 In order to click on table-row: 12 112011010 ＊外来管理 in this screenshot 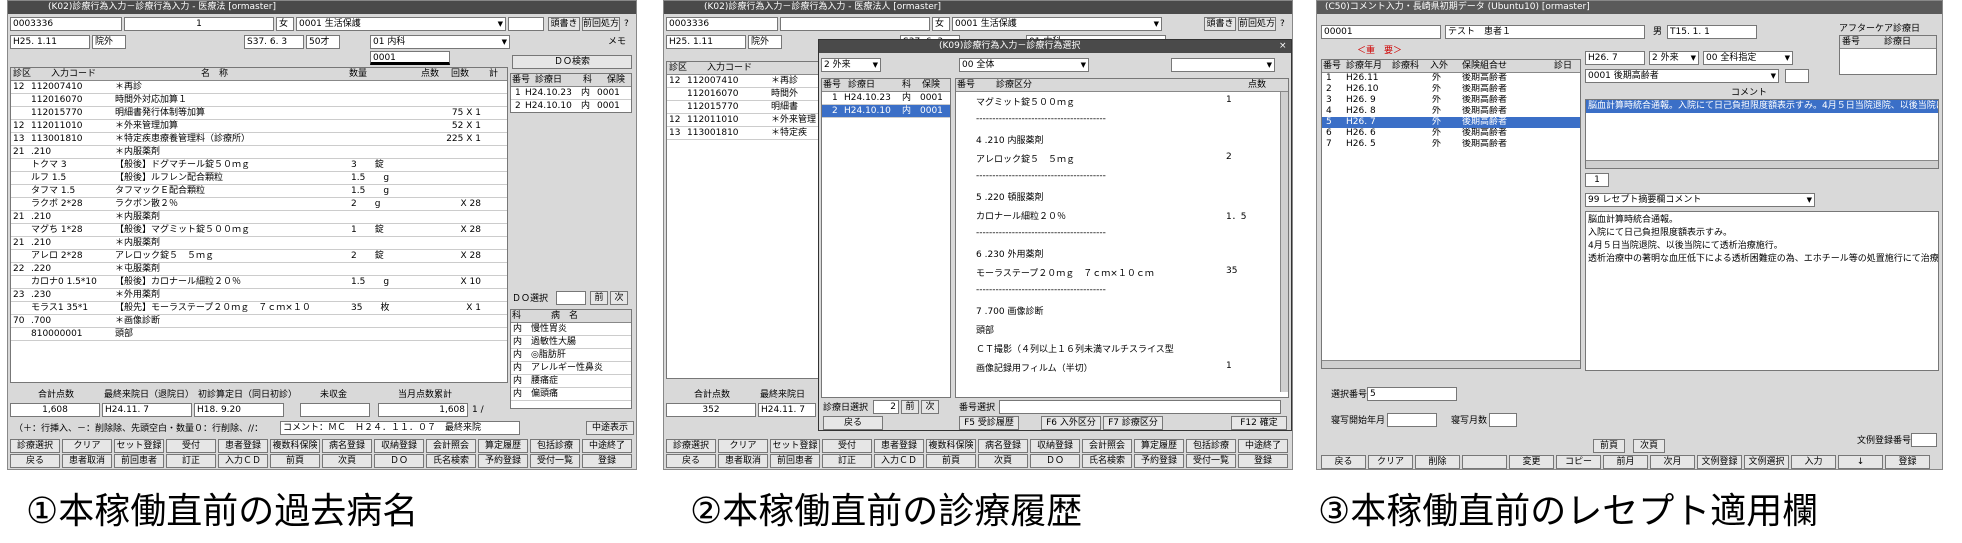, I will do `click(746, 120)`.